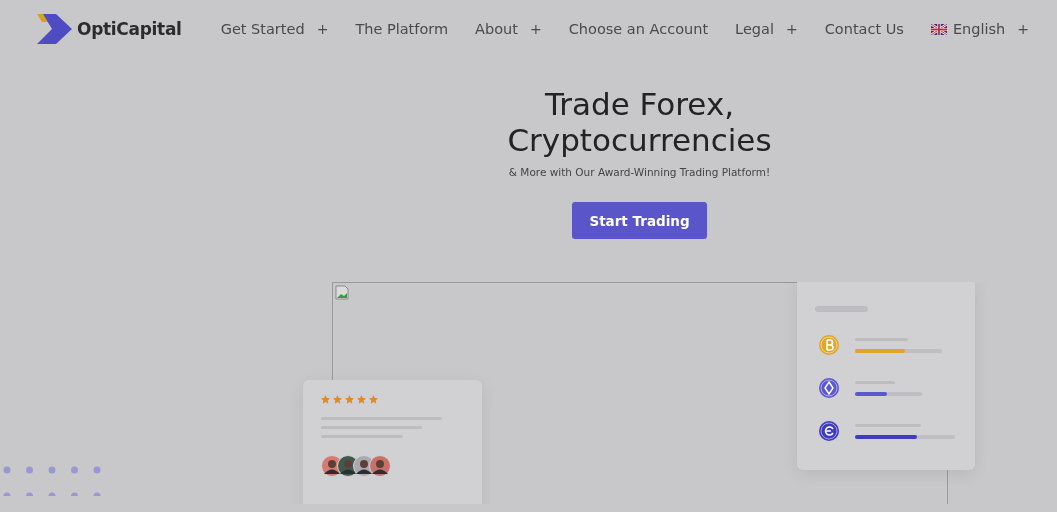 This screenshot has height=512, width=1057. I want to click on nav-link: About +, so click(508, 29).